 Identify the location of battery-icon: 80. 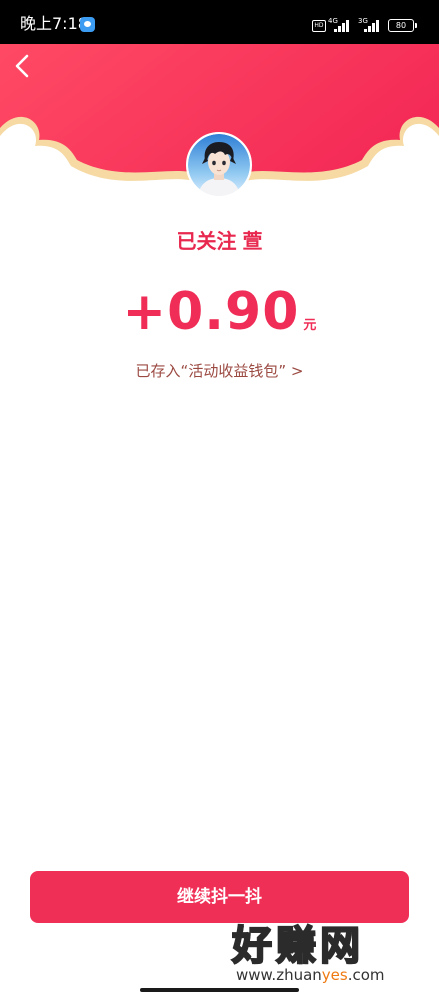
(402, 25).